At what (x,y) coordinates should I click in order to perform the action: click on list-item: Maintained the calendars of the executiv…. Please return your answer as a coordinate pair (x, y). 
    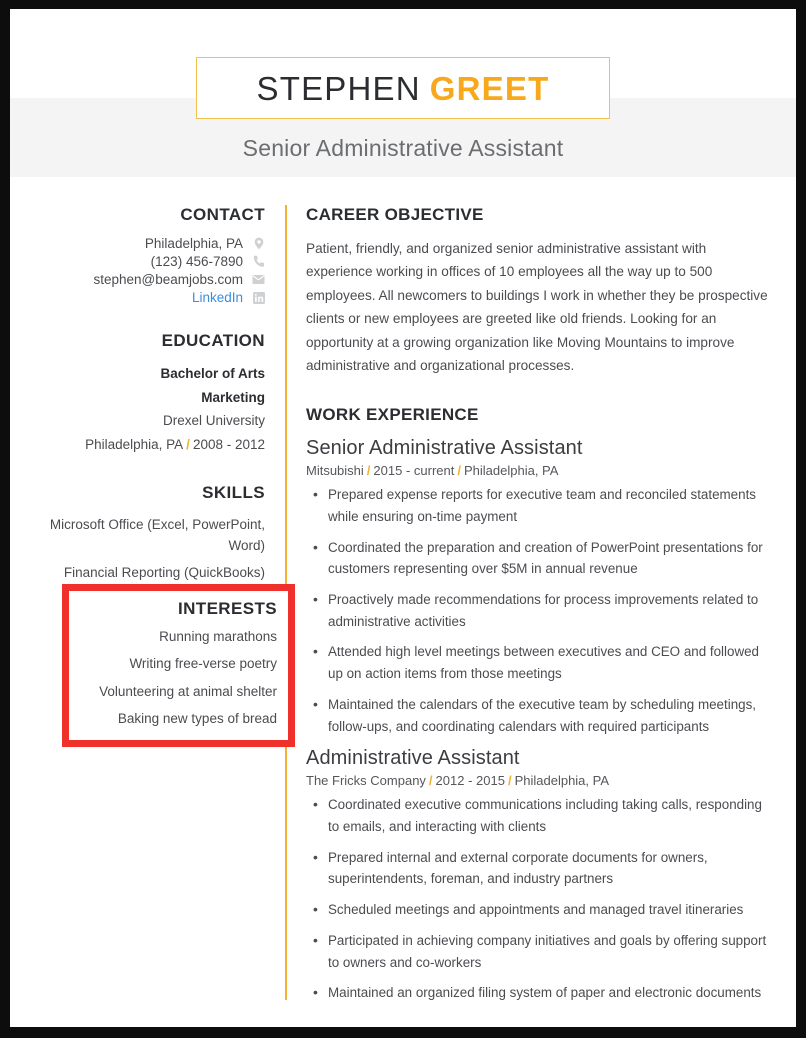
    Looking at the image, I should click on (541, 715).